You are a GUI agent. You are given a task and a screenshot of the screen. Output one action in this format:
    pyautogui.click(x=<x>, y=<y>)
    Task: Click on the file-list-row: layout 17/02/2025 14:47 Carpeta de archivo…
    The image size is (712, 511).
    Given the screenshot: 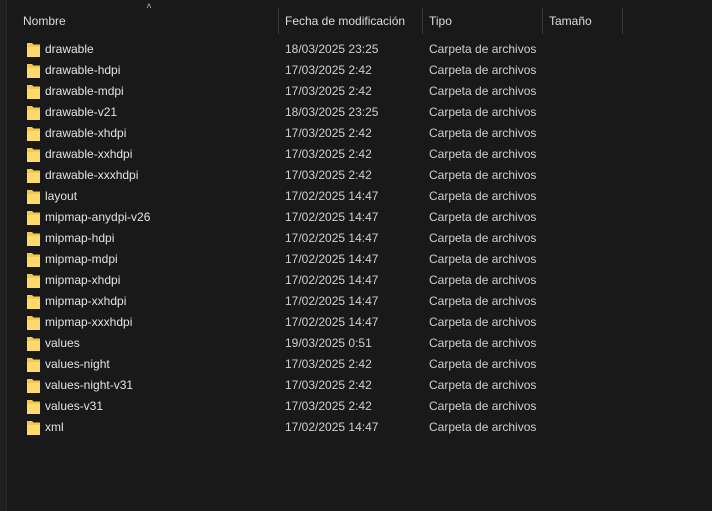 What is the action you would take?
    pyautogui.click(x=359, y=196)
    